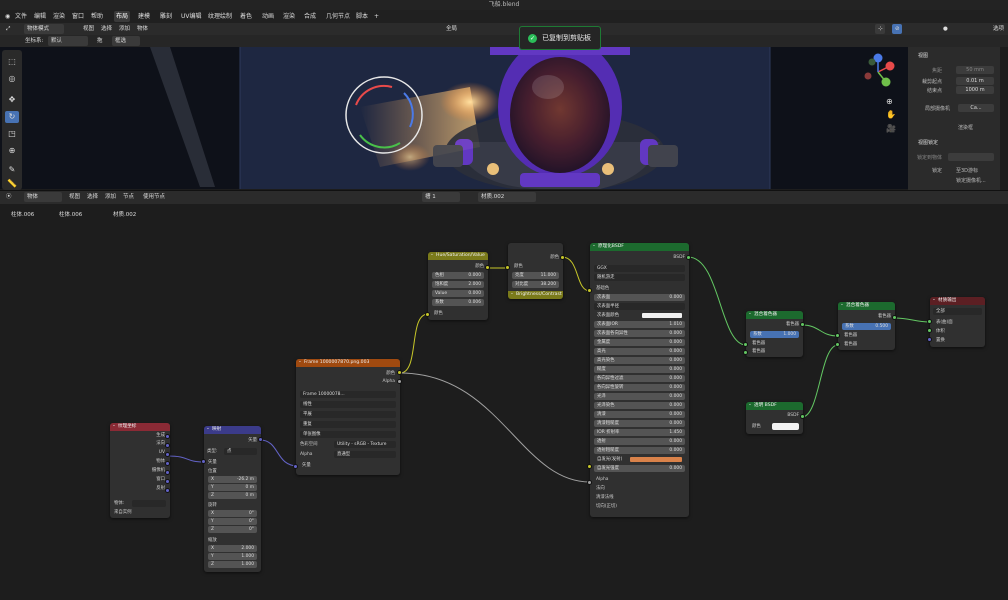 The width and height of the screenshot is (1008, 600). Describe the element at coordinates (639, 306) in the screenshot. I see `bsdf-input-field: 次表面半径` at that location.